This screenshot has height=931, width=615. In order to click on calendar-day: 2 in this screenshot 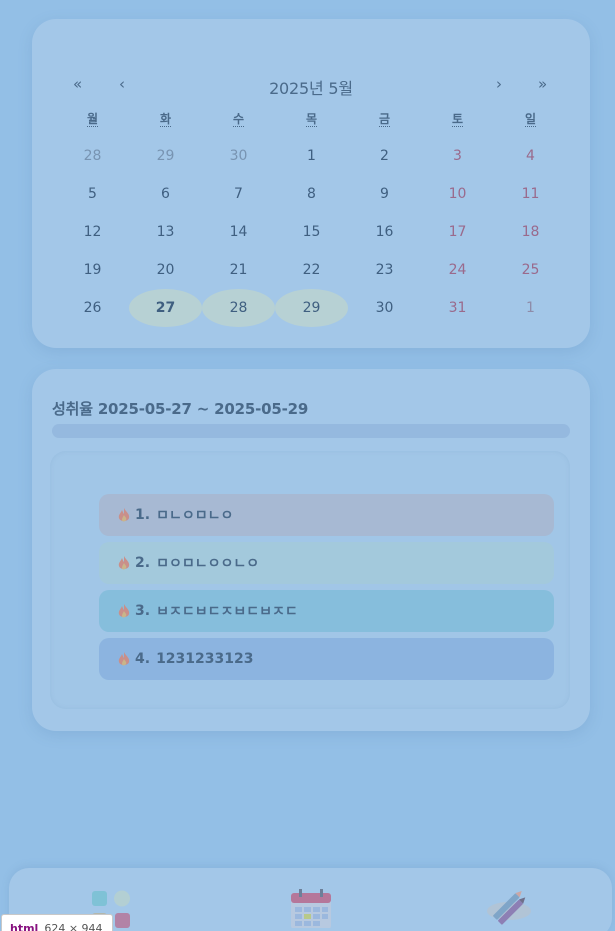, I will do `click(384, 156)`.